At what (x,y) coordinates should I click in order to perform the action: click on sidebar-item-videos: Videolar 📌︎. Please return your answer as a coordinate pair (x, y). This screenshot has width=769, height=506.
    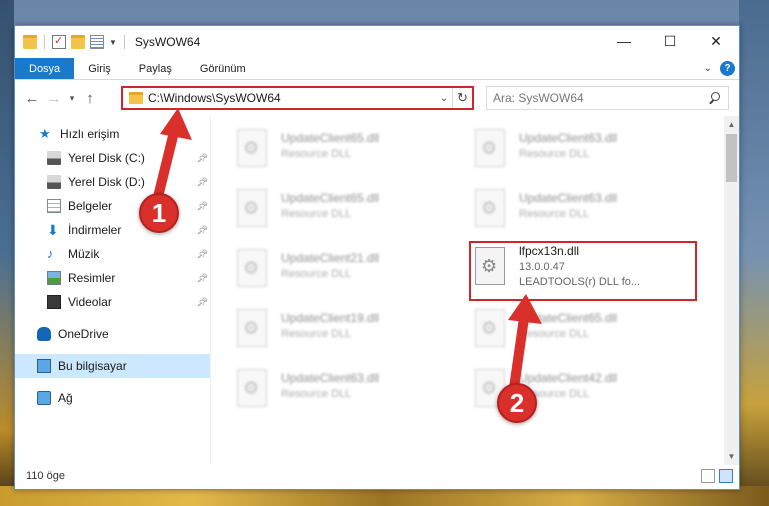
    Looking at the image, I should click on (112, 302).